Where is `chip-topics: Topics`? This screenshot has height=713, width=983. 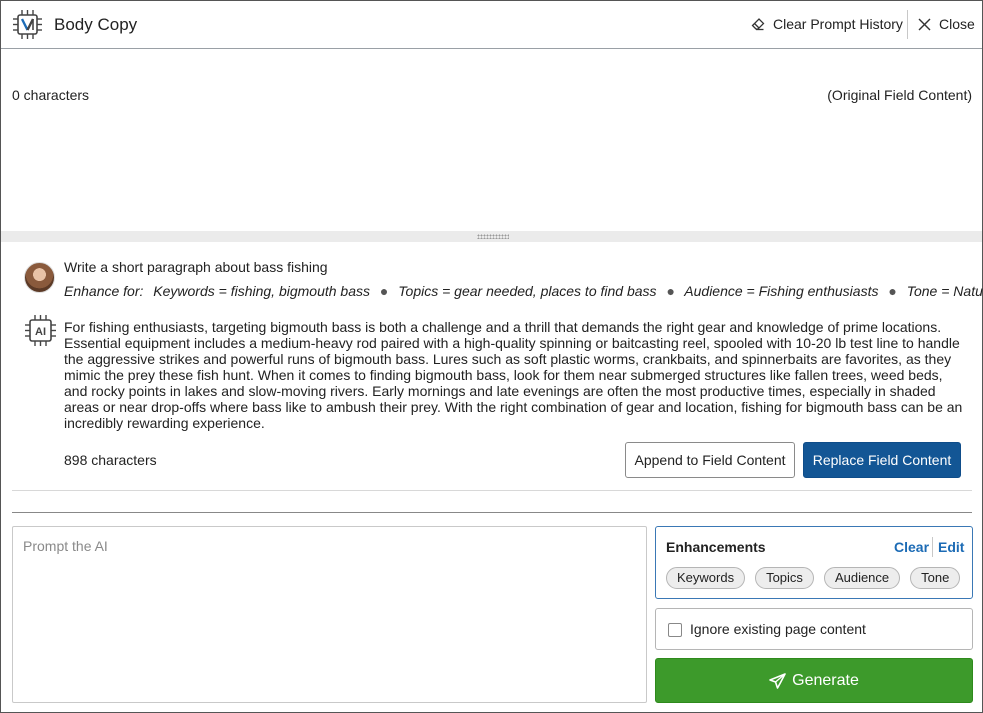 chip-topics: Topics is located at coordinates (784, 578).